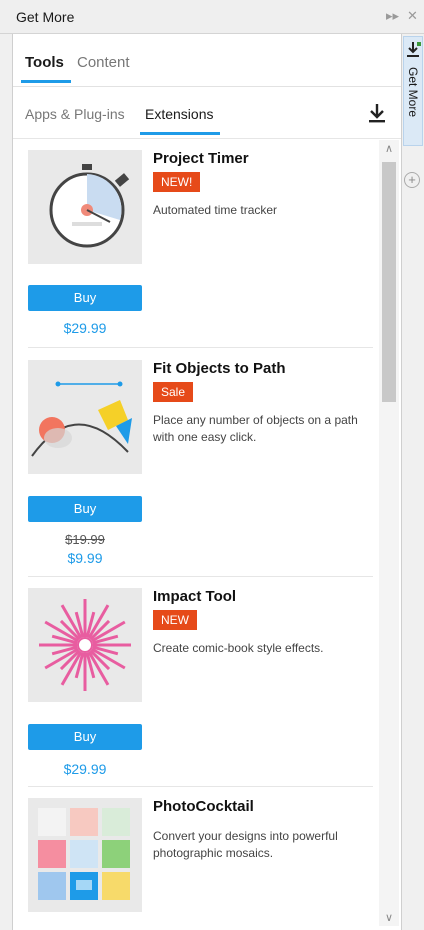 This screenshot has height=930, width=424. Describe the element at coordinates (45, 17) in the screenshot. I see `window-title: Get More` at that location.